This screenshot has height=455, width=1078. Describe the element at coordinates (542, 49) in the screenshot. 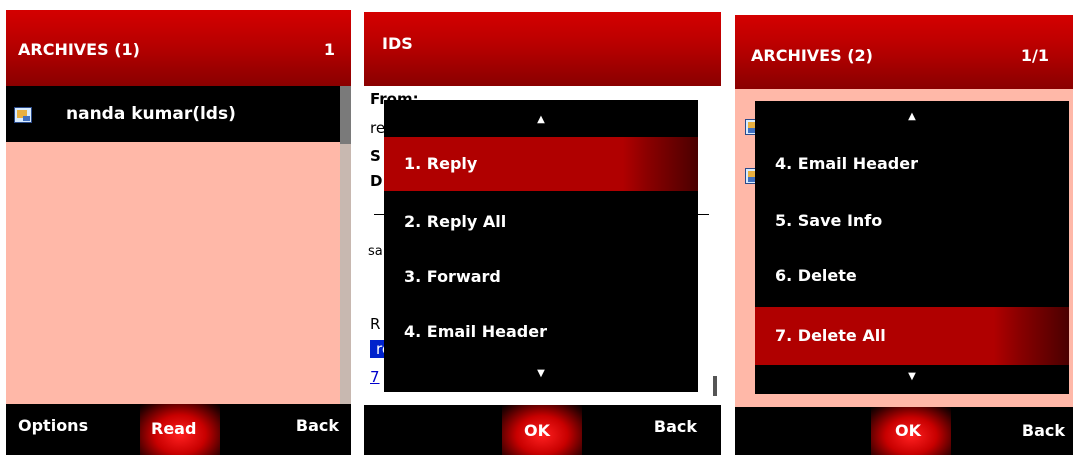

I see `title-bar: IDS` at that location.